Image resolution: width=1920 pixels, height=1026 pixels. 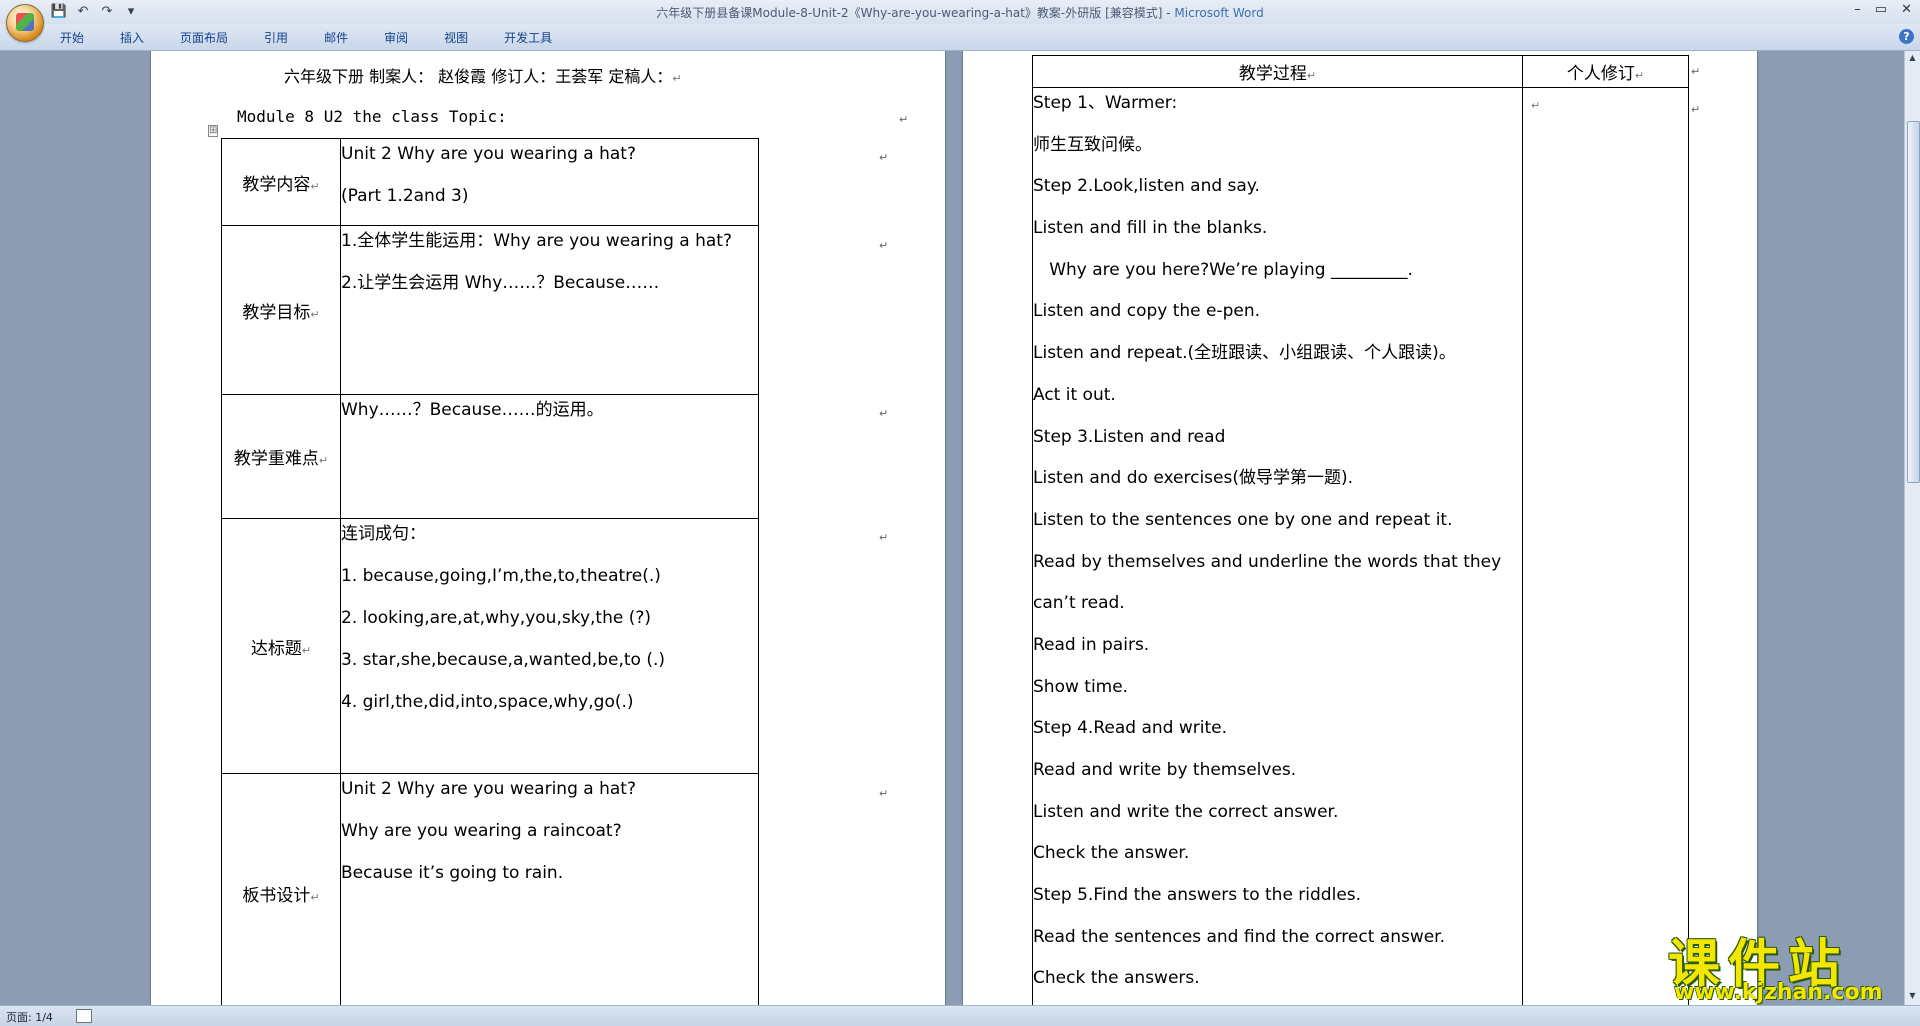 What do you see at coordinates (281, 182) in the screenshot?
I see `row-label: 教学内容↵` at bounding box center [281, 182].